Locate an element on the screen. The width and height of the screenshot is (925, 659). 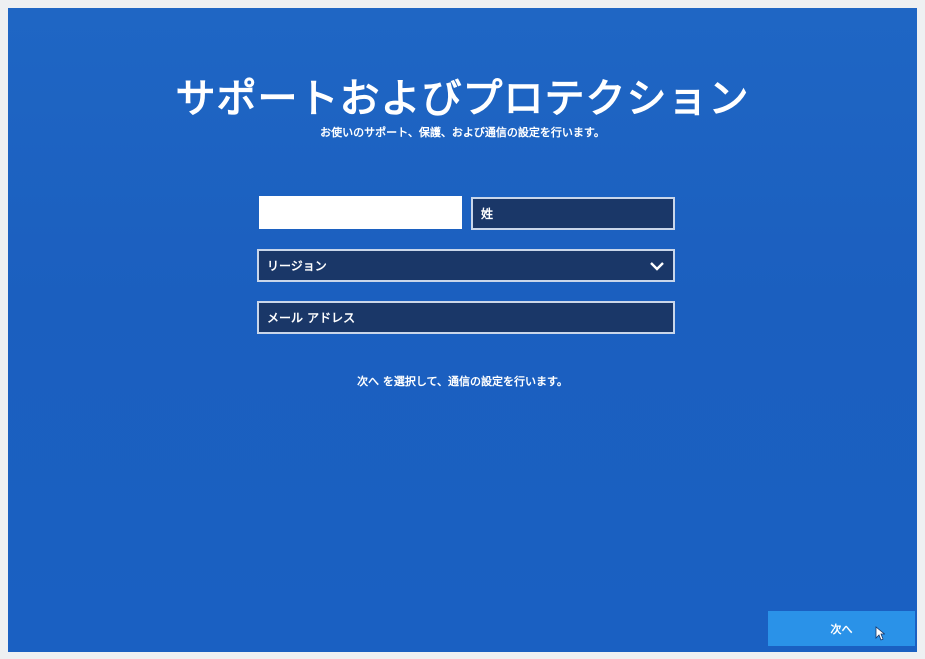
region-selected-value: リージョン is located at coordinates (297, 266).